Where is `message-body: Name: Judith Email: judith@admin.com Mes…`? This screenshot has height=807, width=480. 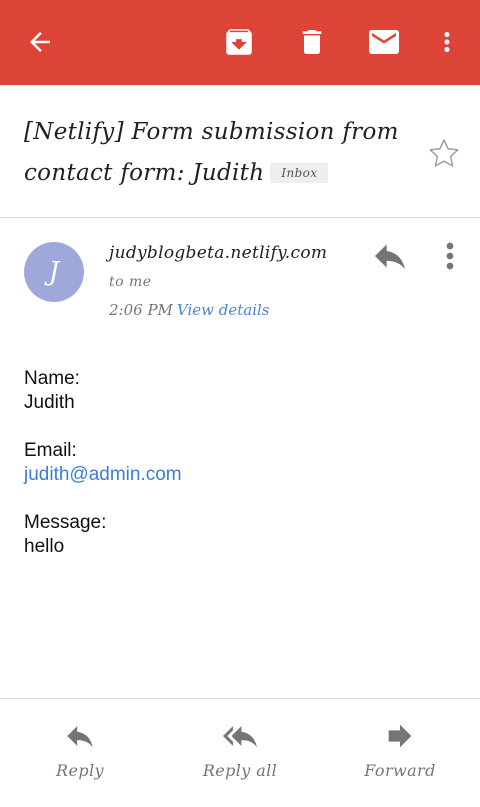 message-body: Name: Judith Email: judith@admin.com Mes… is located at coordinates (103, 475).